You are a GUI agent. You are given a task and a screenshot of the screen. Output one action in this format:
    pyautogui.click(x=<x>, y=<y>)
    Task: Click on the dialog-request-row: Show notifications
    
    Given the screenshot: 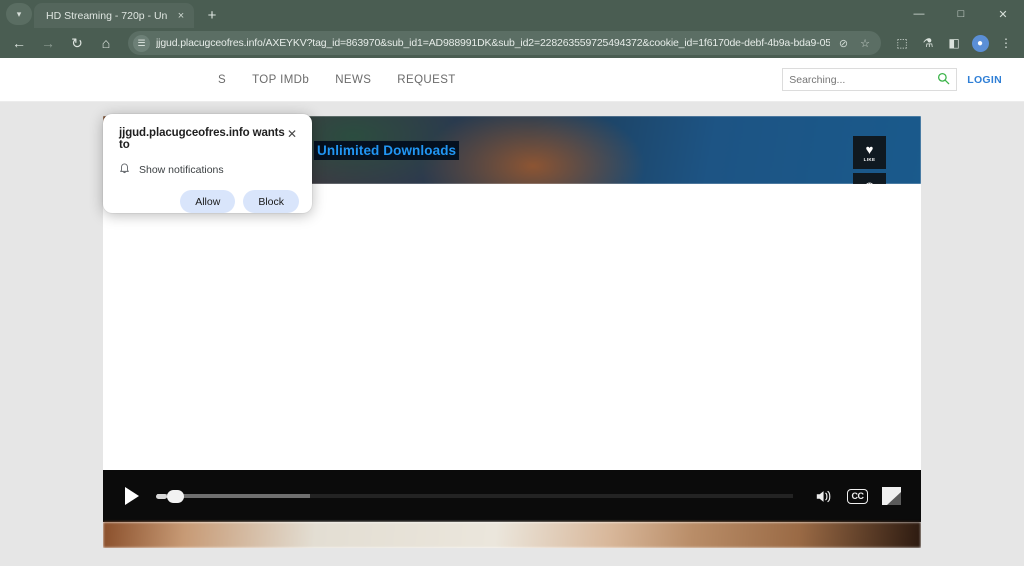 What is the action you would take?
    pyautogui.click(x=209, y=169)
    